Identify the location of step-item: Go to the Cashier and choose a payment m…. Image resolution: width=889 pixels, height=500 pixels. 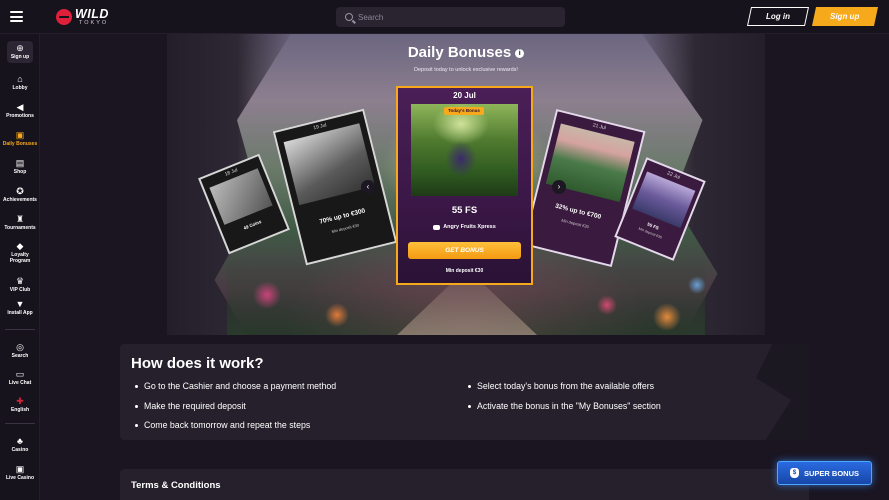
(235, 386).